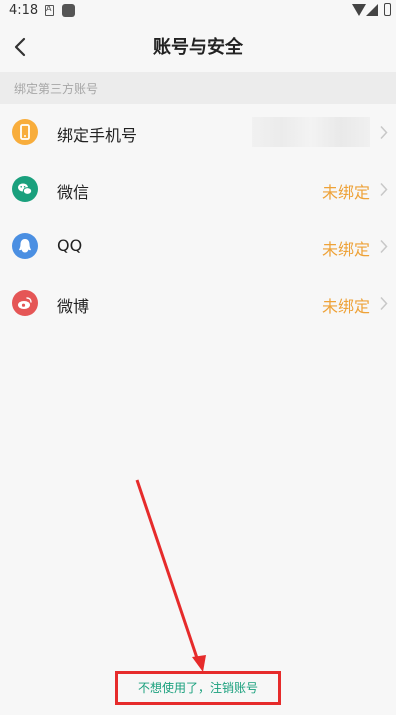 The height and width of the screenshot is (715, 396). I want to click on signal-icon, so click(372, 10).